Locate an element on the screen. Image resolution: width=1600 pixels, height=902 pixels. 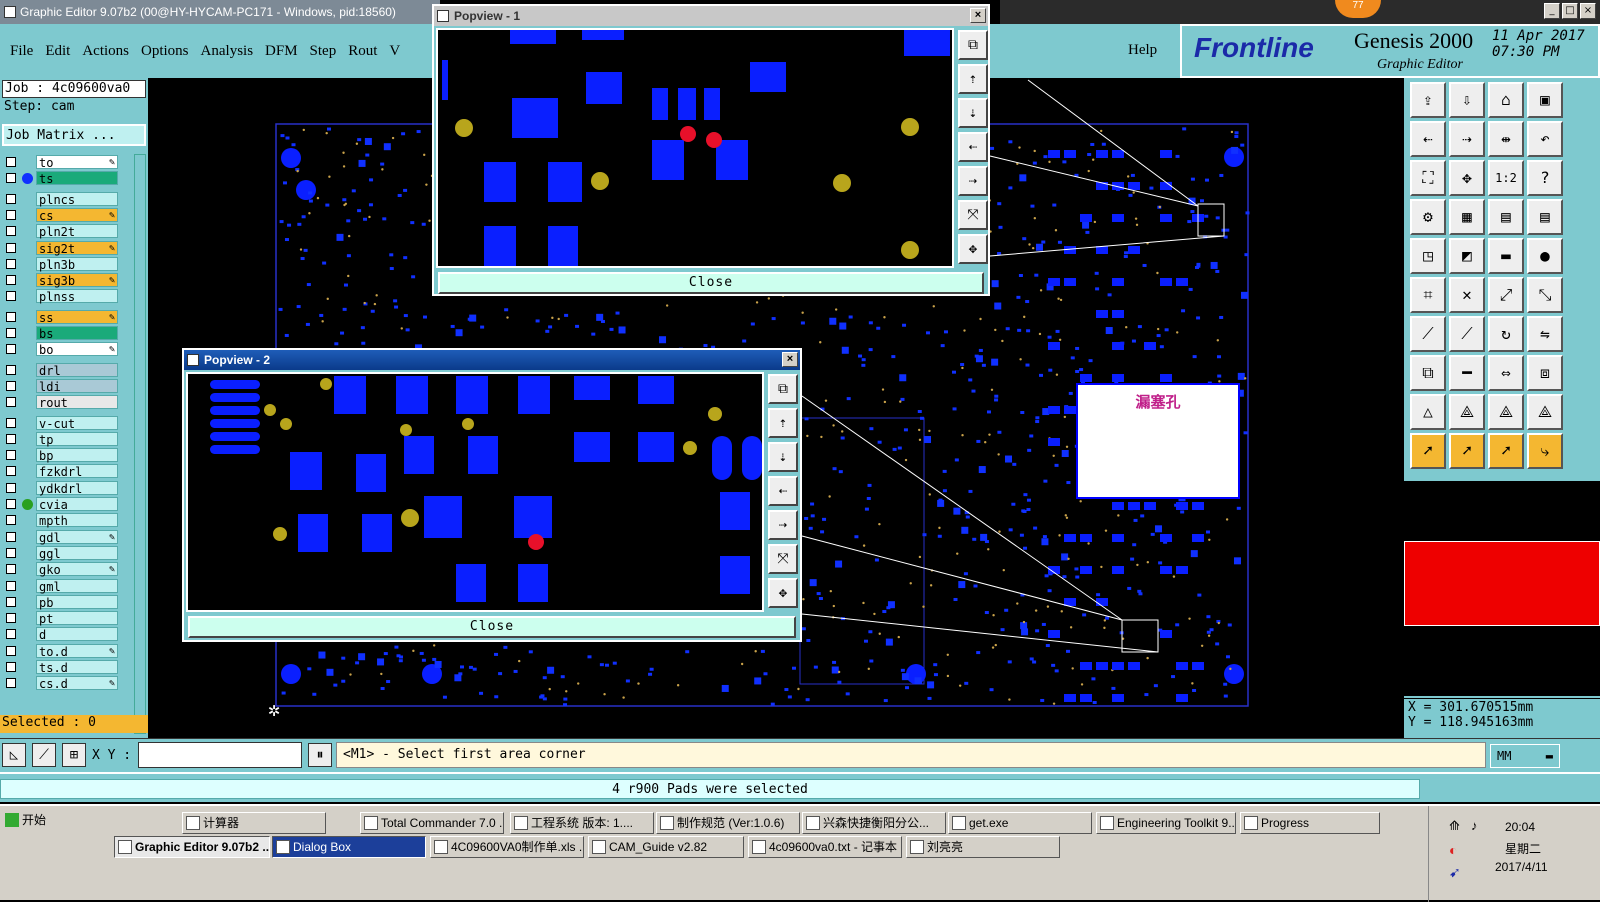
window-icon: ▣ is located at coordinates (1545, 100).